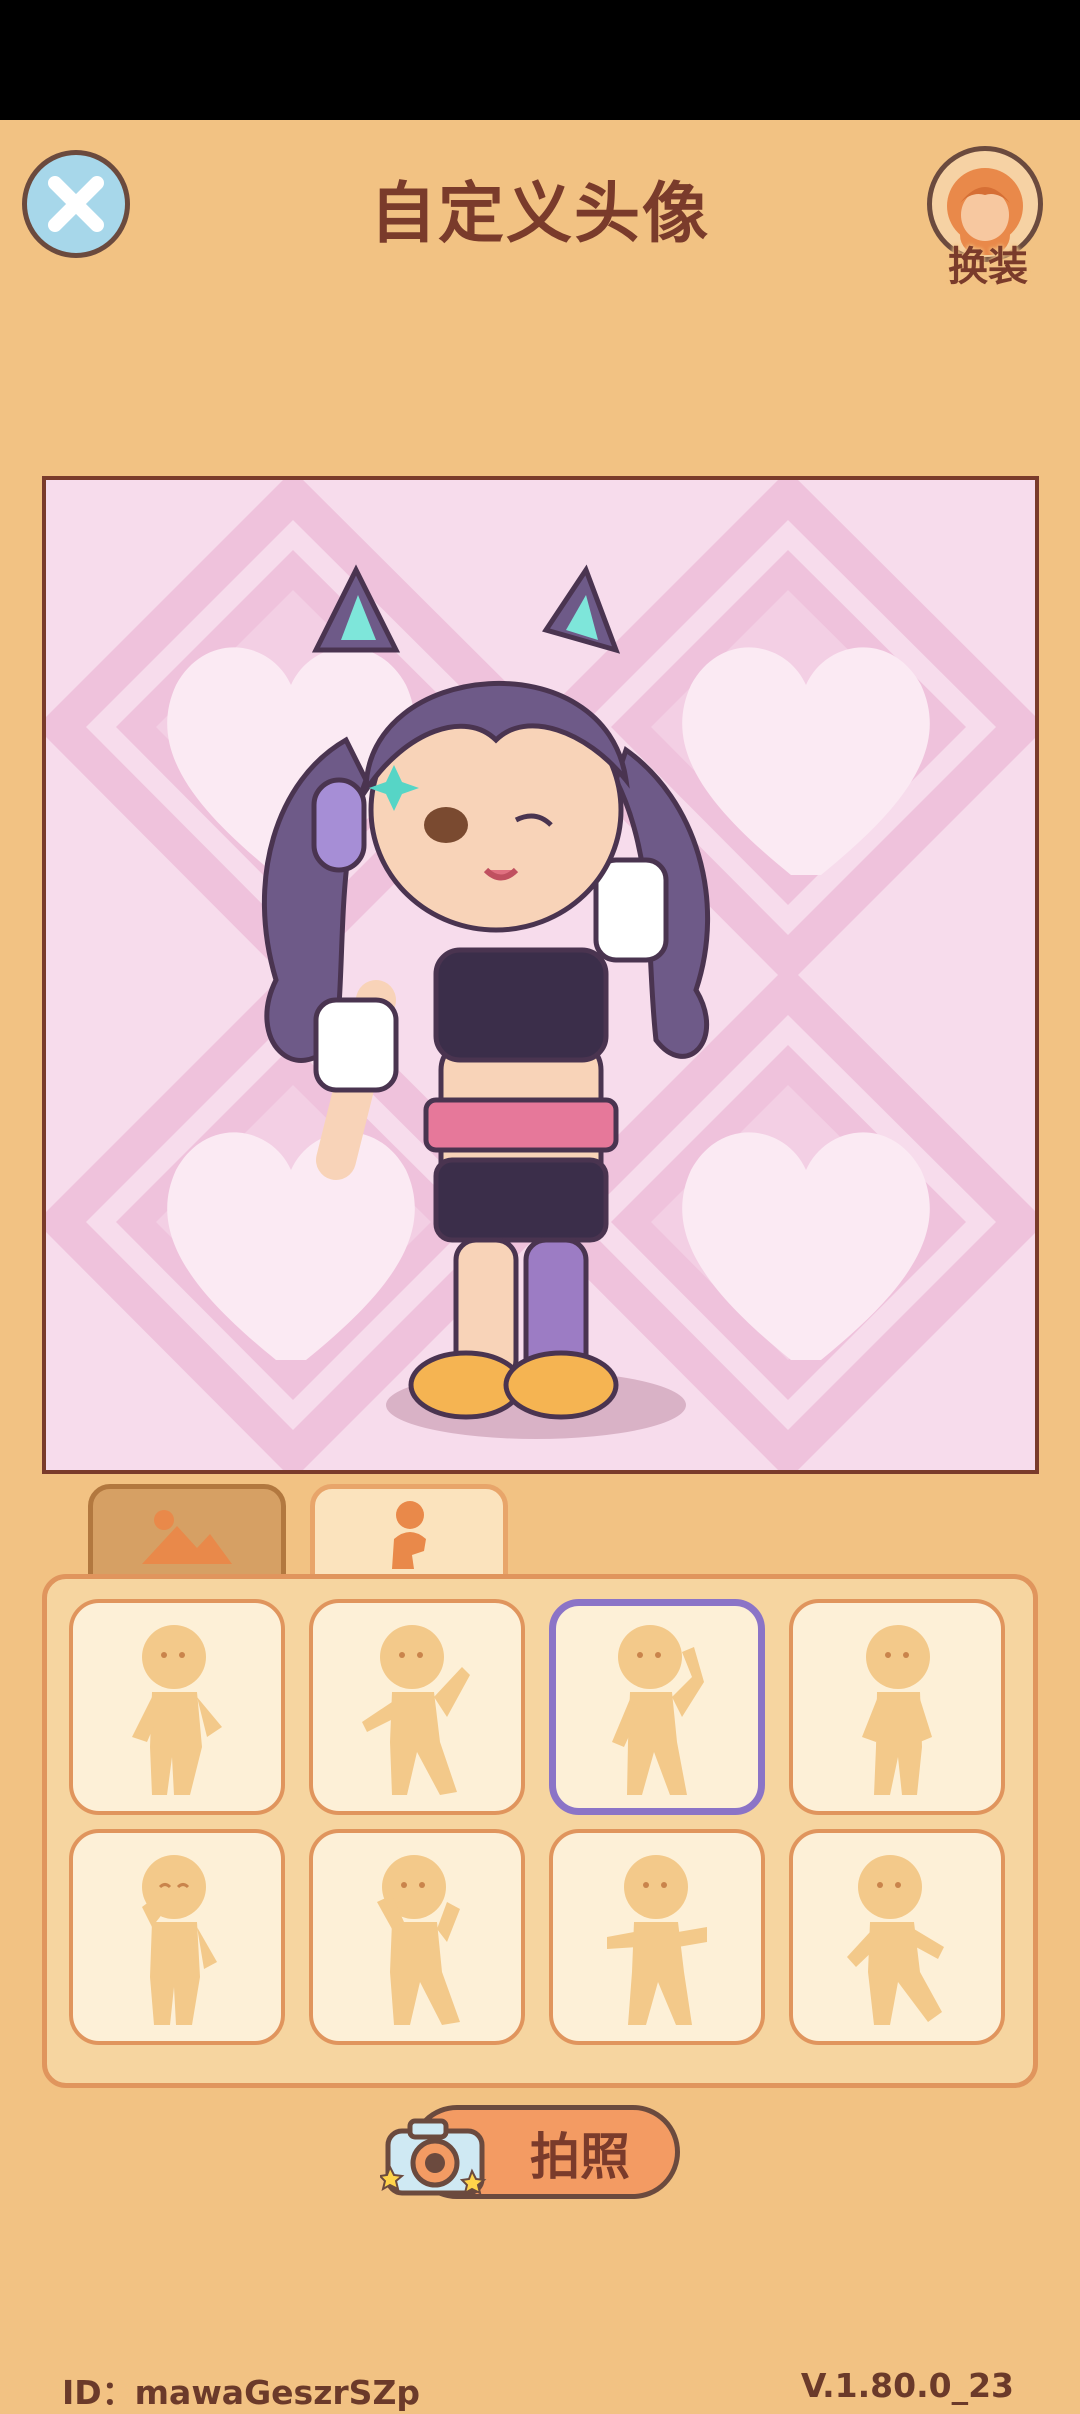 This screenshot has height=2414, width=1080. I want to click on app-version: V.1.80.0_23, so click(907, 2385).